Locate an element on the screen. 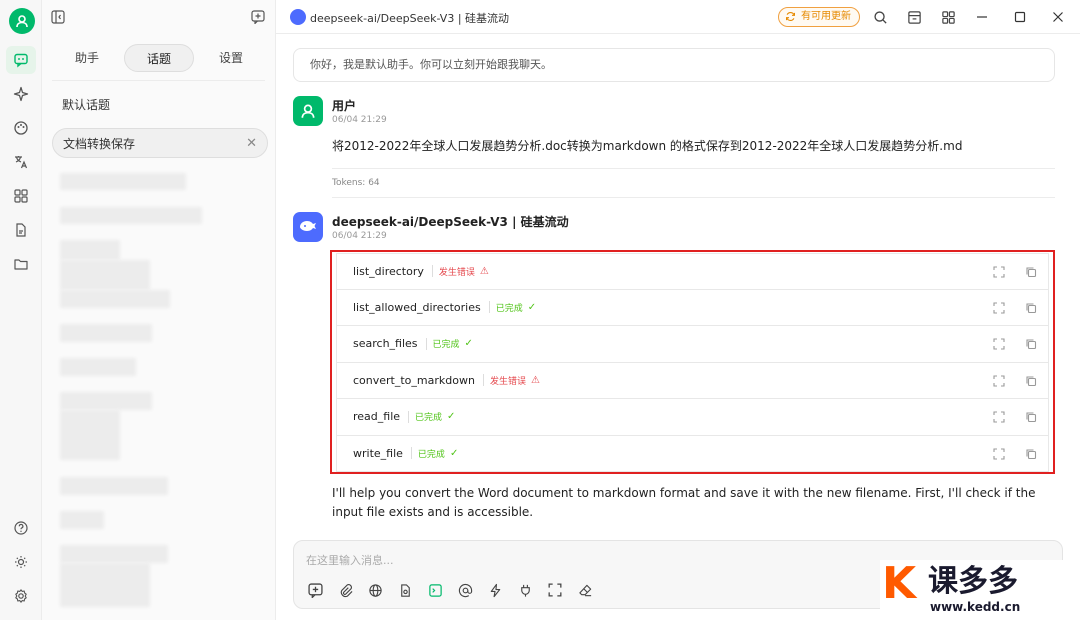 This screenshot has height=620, width=1080. maximize-icon is located at coordinates (1020, 17).